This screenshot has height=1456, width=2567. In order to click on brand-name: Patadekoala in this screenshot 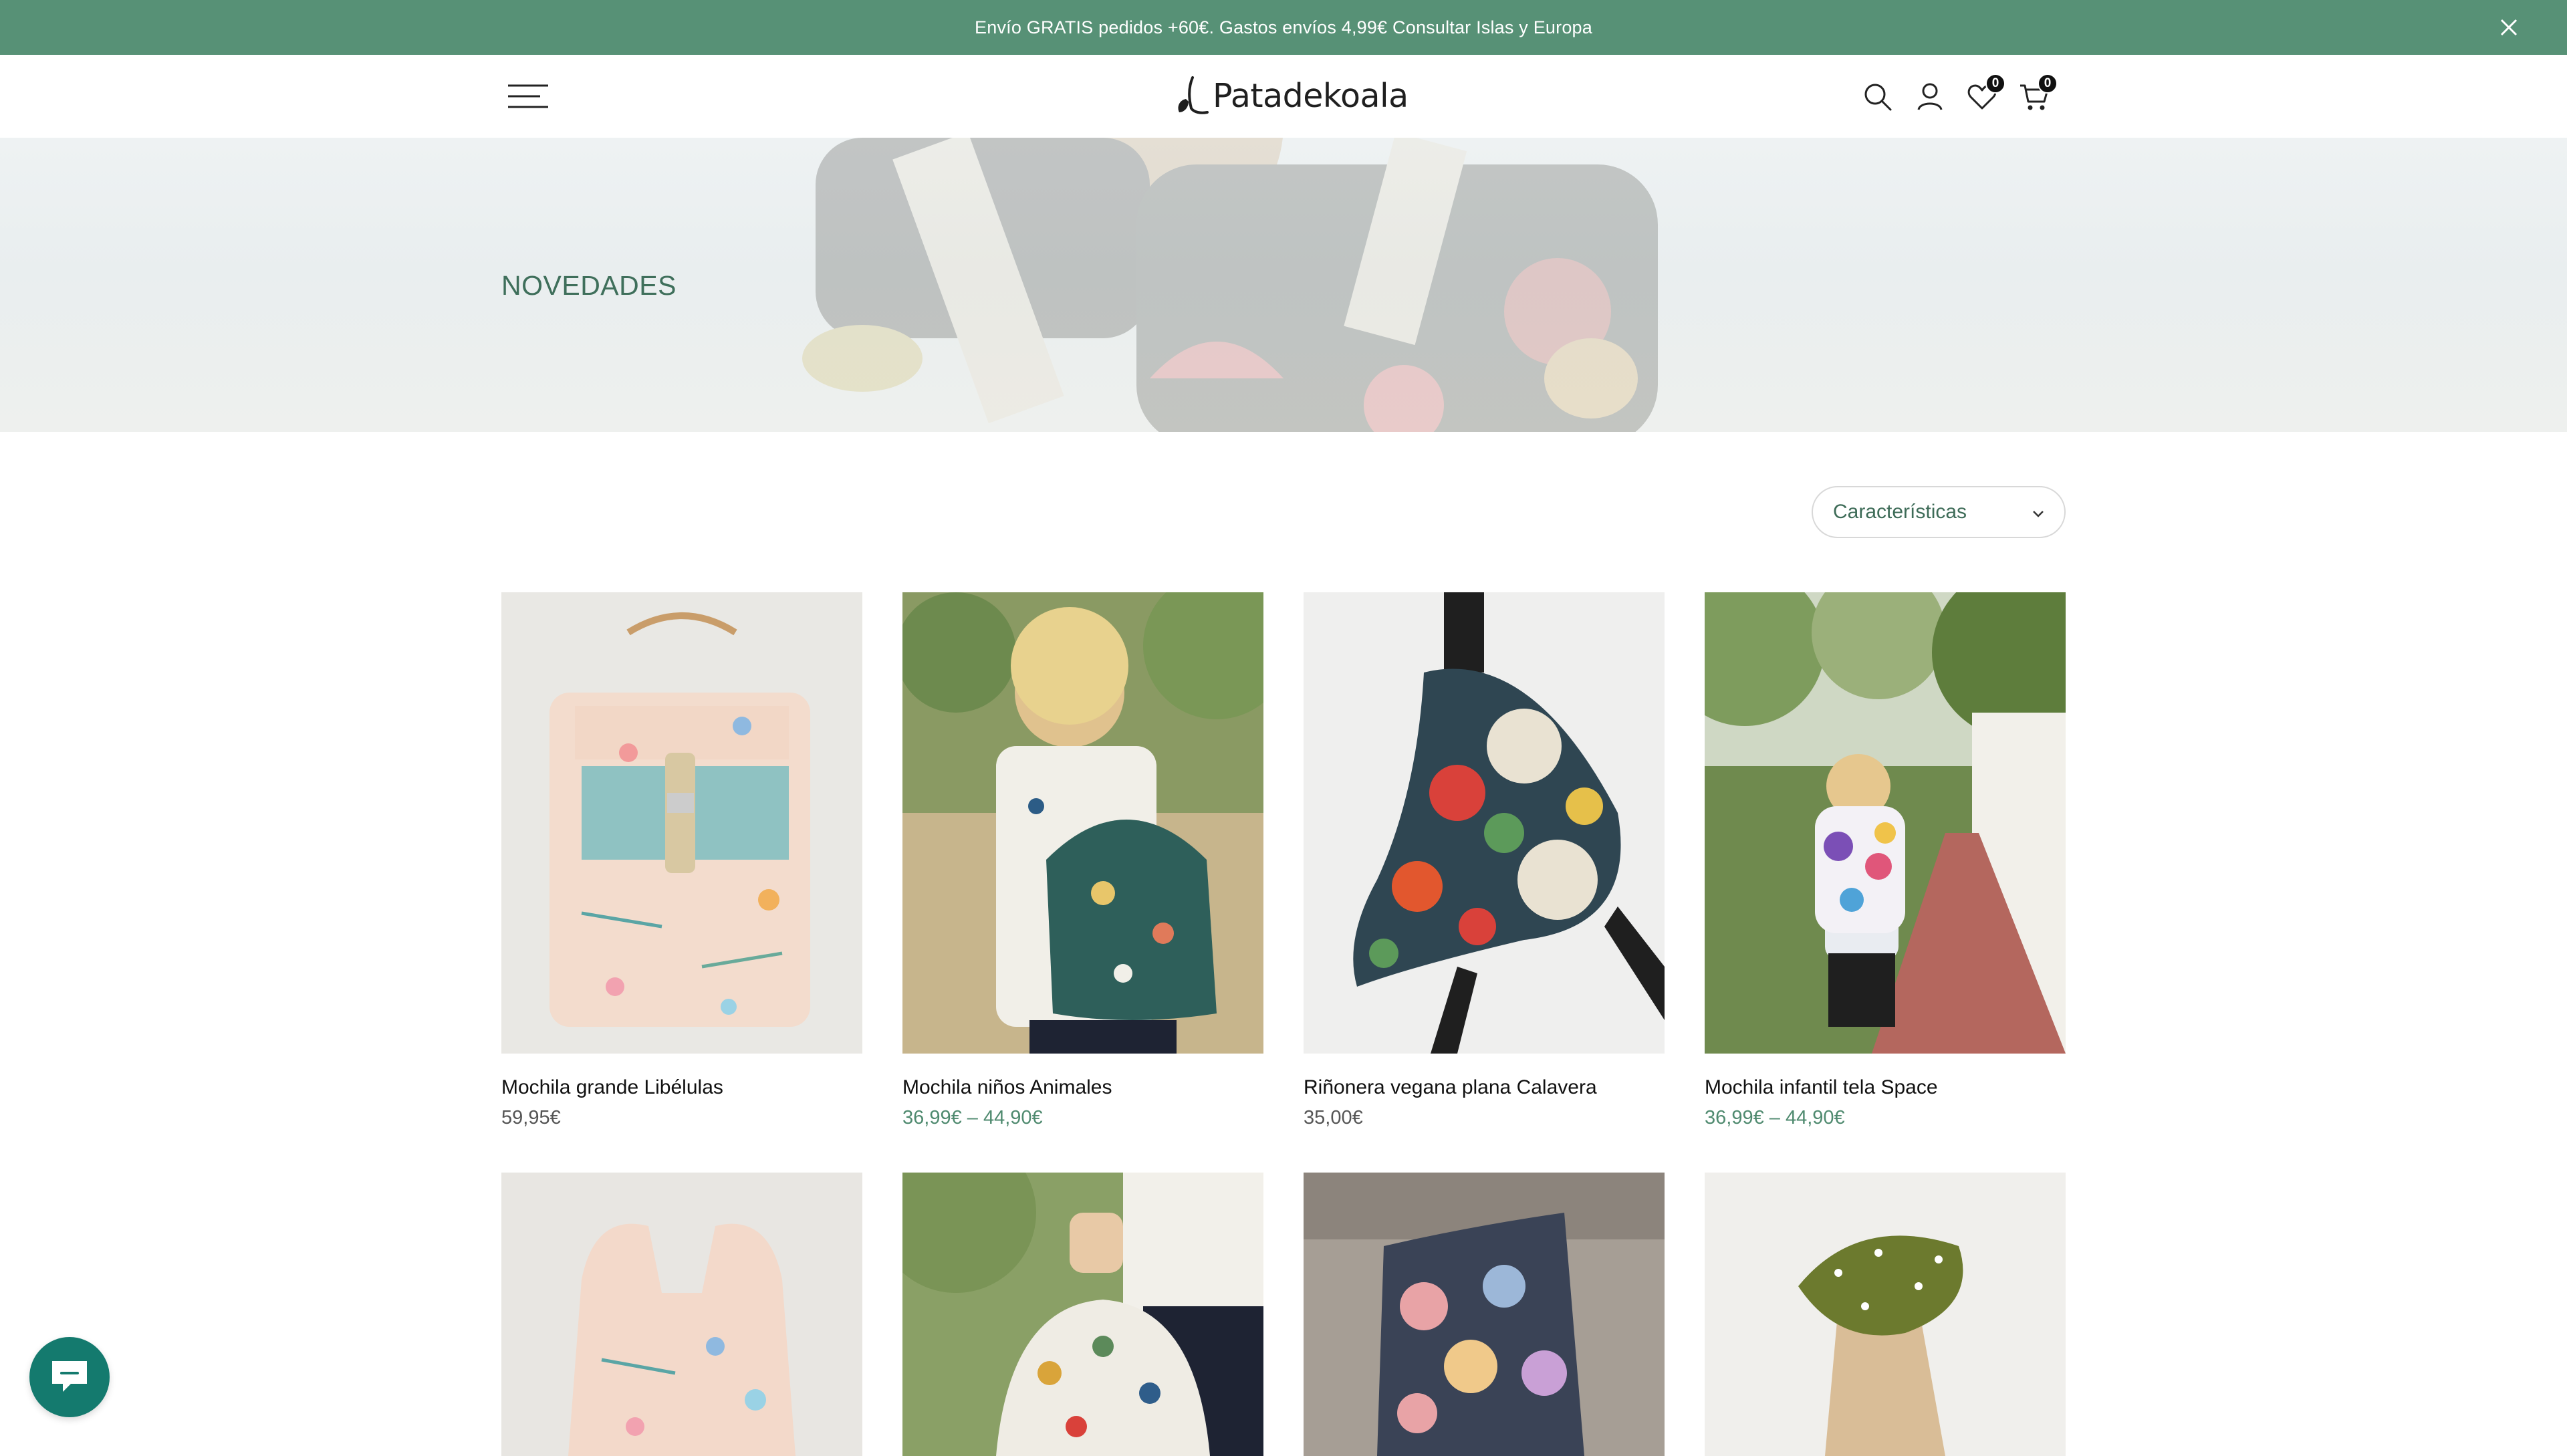, I will do `click(1311, 95)`.